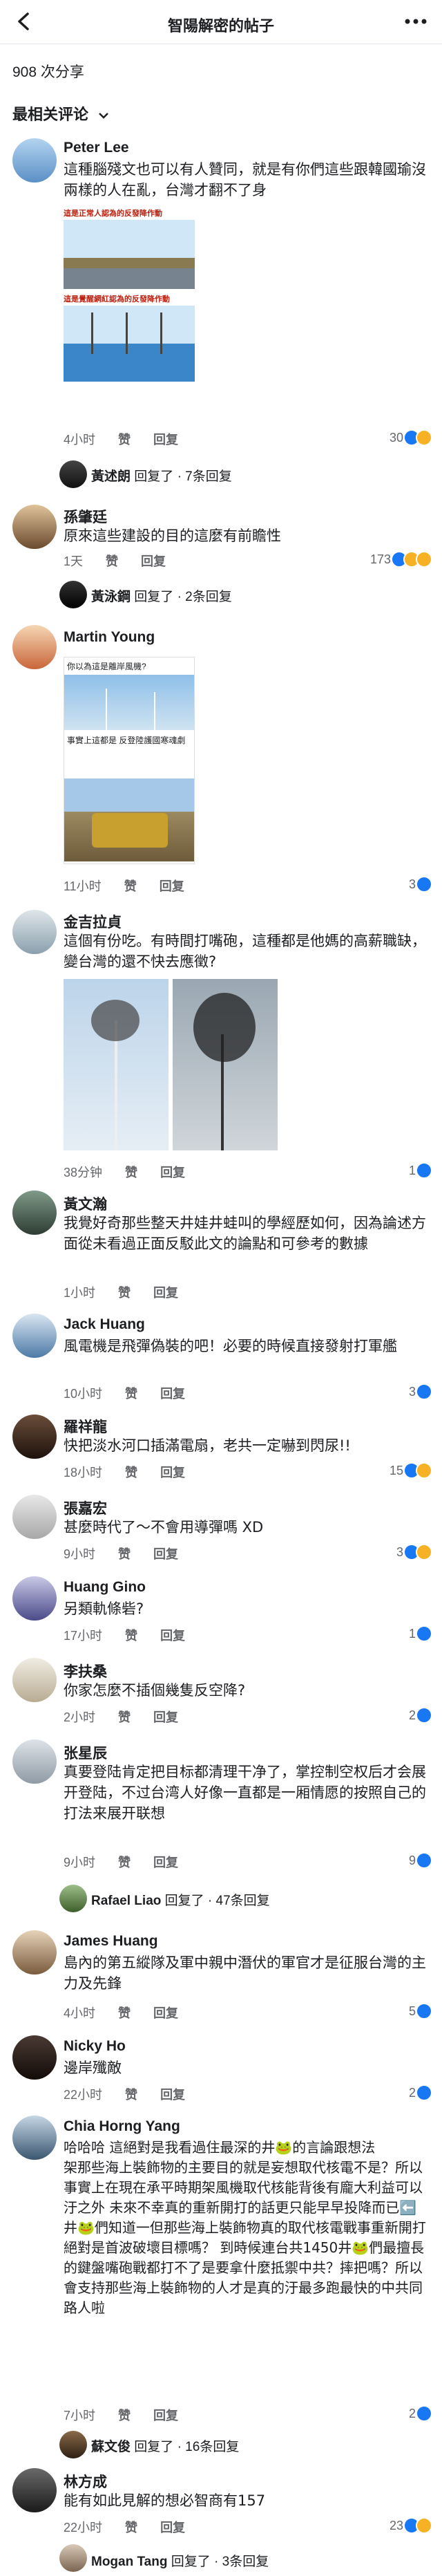 This screenshot has width=442, height=2576. I want to click on comment-author: 李扶桑, so click(85, 1671).